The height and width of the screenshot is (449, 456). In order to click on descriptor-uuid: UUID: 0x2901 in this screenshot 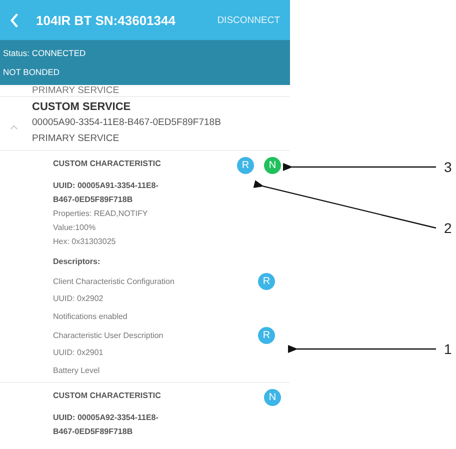, I will do `click(78, 353)`.